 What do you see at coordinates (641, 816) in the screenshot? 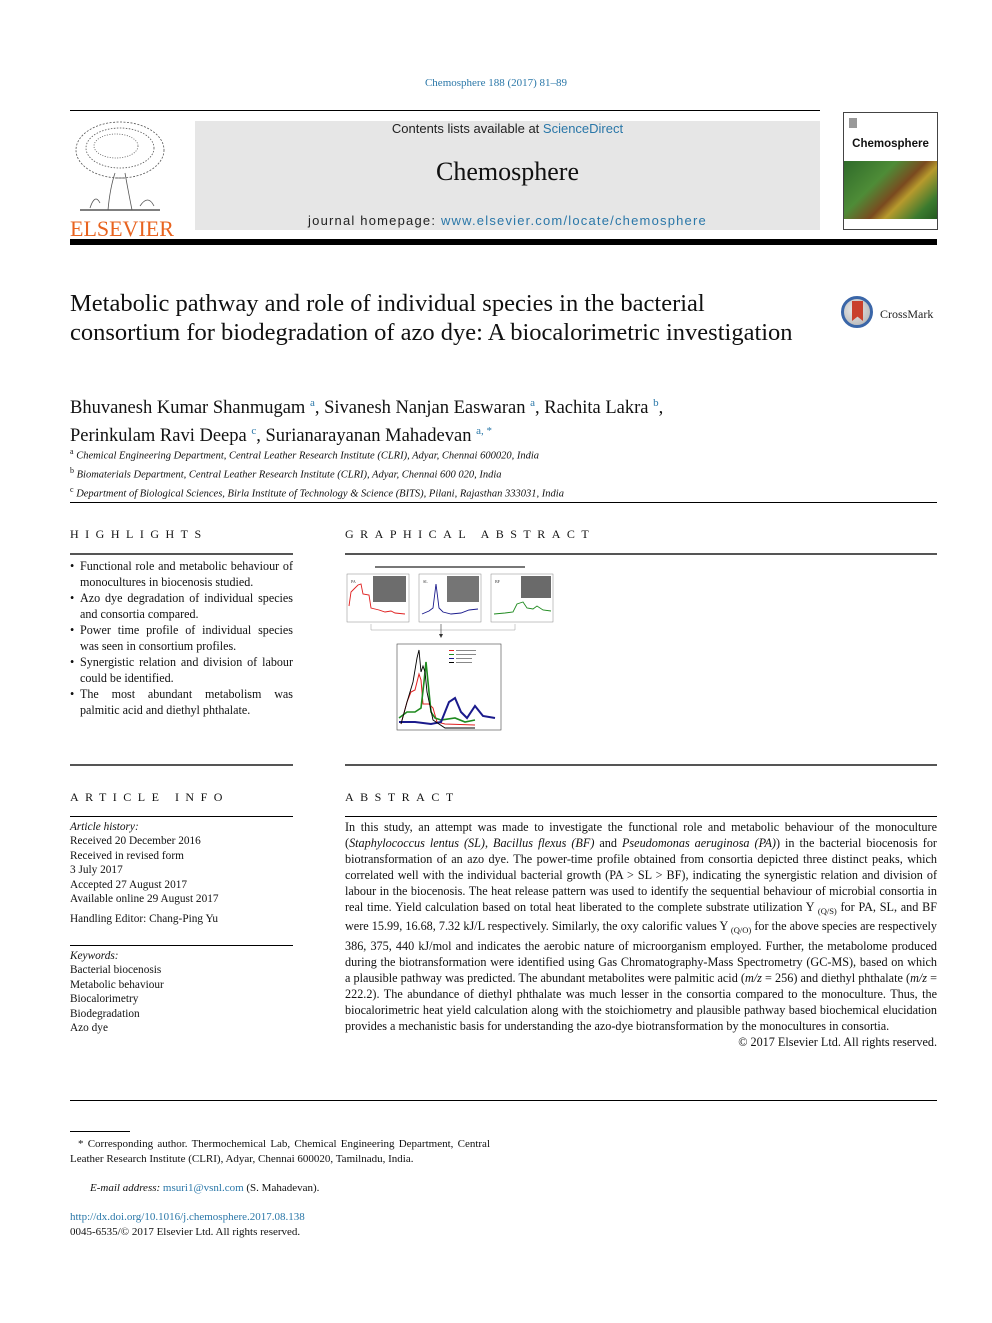
I see `abstract-divider` at bounding box center [641, 816].